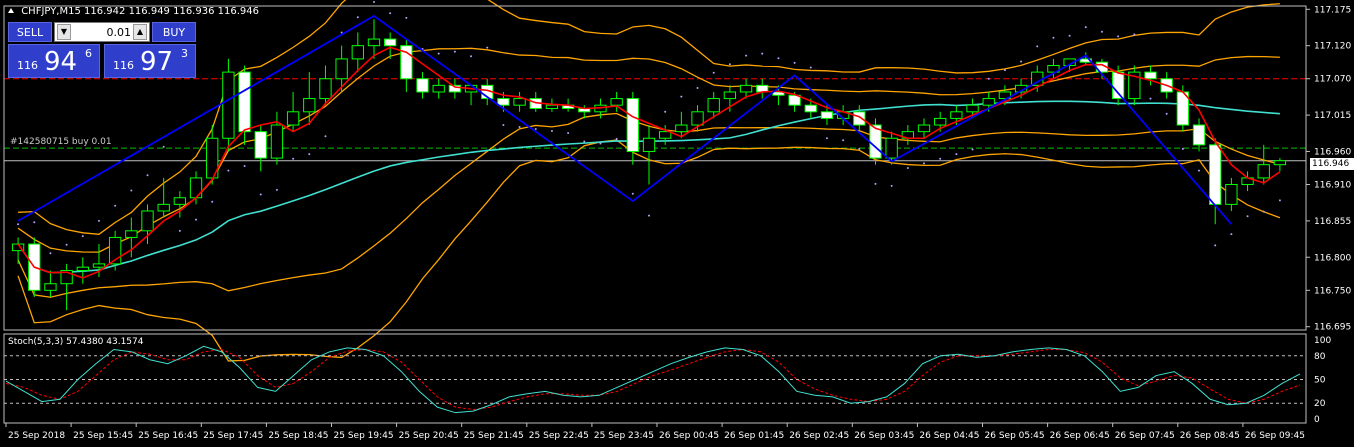 Image resolution: width=1354 pixels, height=447 pixels. What do you see at coordinates (298, 436) in the screenshot?
I see `time-tick-label: 25 Sep 18:45` at bounding box center [298, 436].